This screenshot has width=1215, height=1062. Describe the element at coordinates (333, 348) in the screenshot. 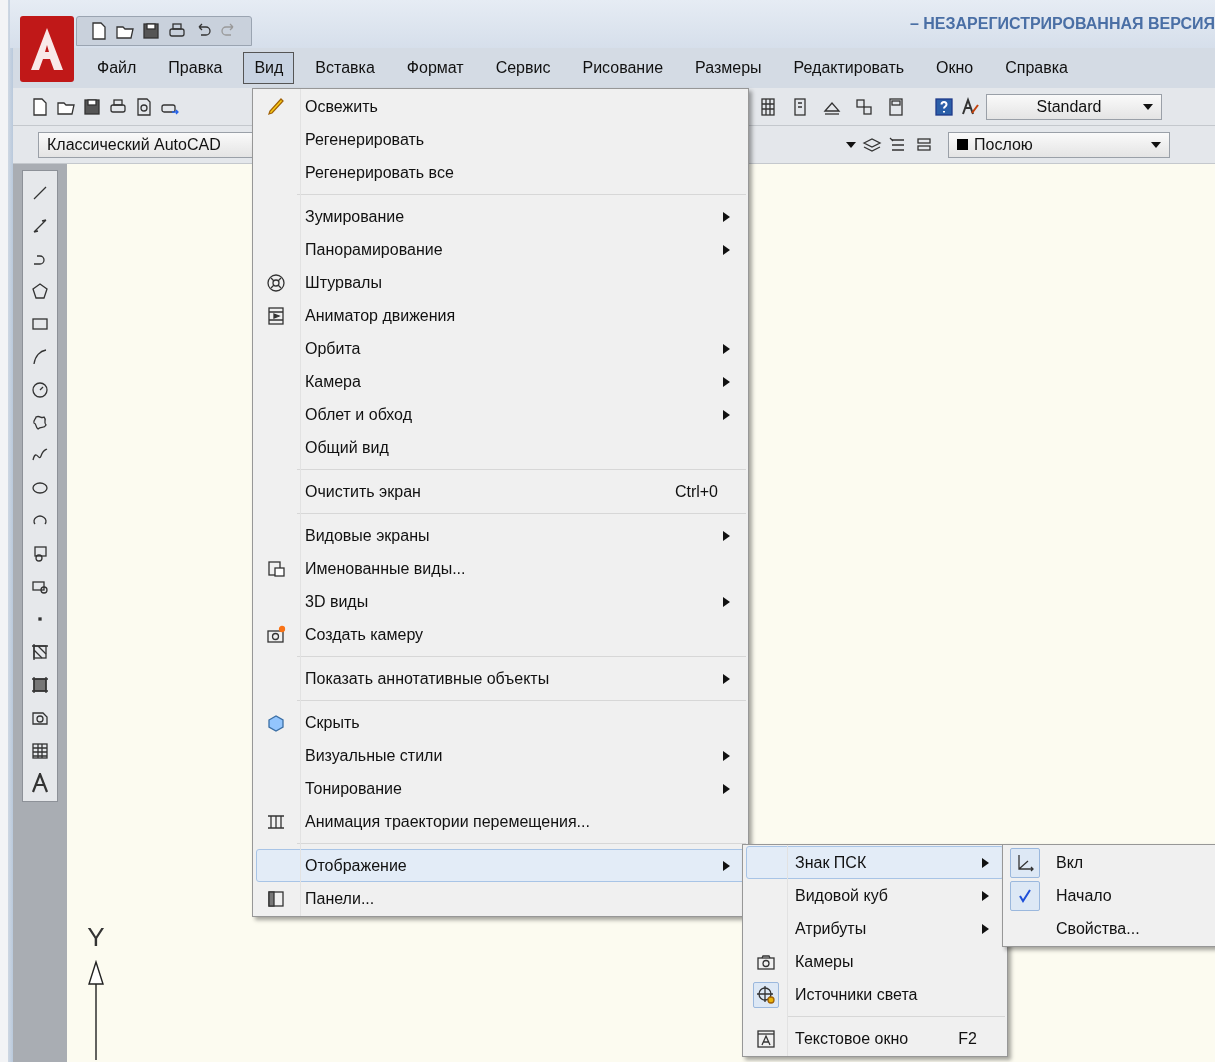

I see `menu-item-label: Орбита` at that location.